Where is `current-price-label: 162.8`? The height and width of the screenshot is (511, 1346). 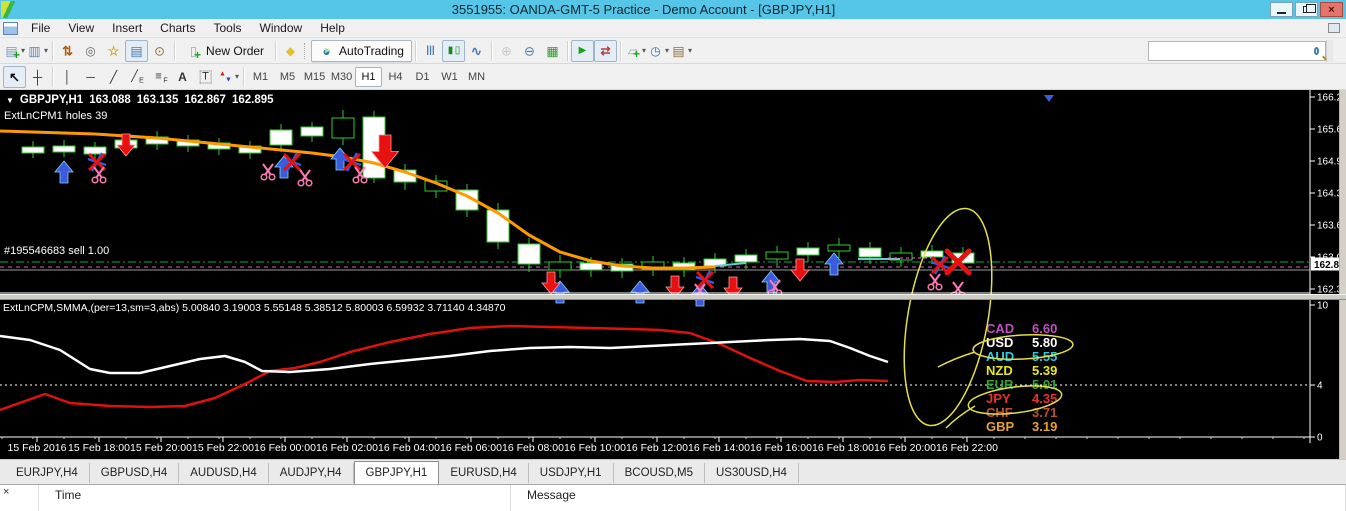 current-price-label: 162.8 is located at coordinates (1326, 265).